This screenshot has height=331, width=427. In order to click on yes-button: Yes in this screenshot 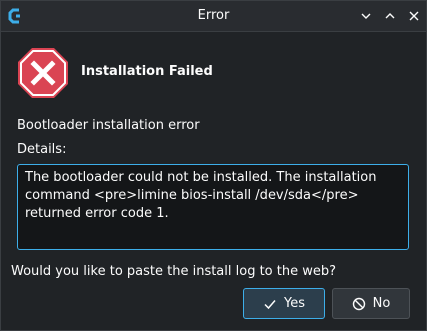, I will do `click(284, 303)`.